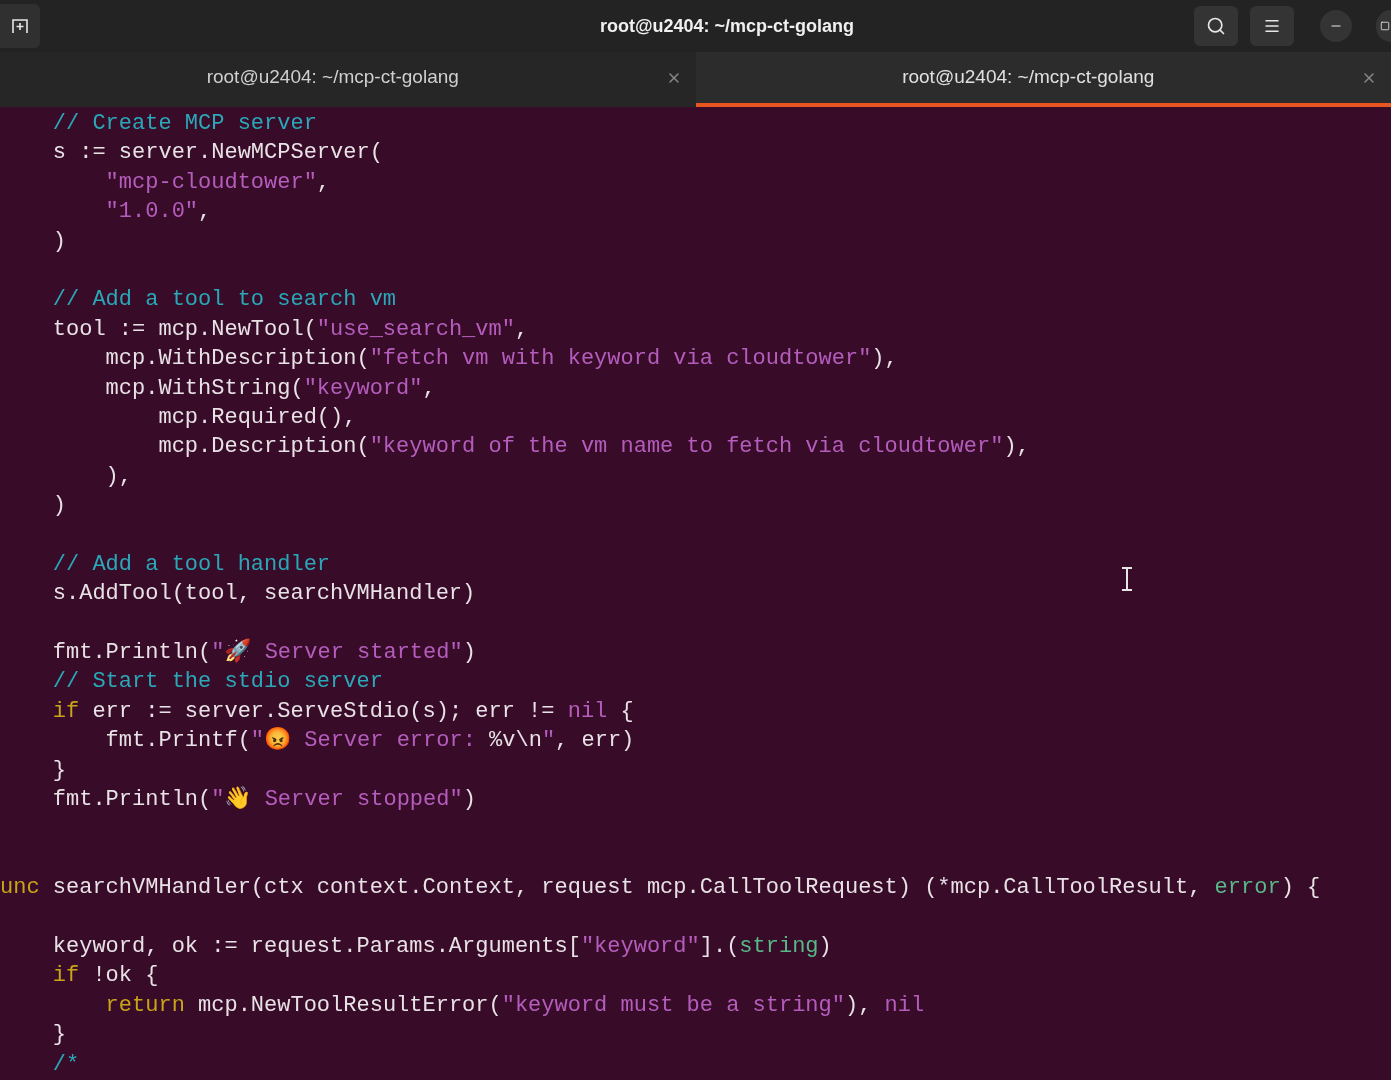  I want to click on new-tab-icon, so click(20, 26).